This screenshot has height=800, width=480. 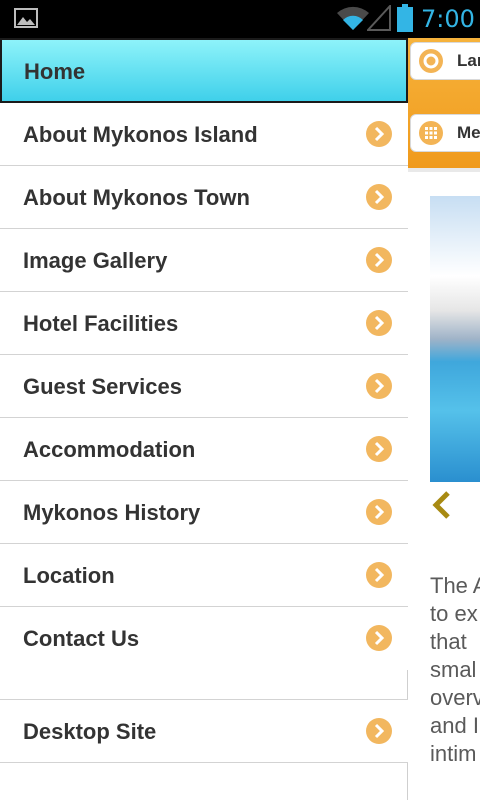 What do you see at coordinates (431, 61) in the screenshot?
I see `gear-icon` at bounding box center [431, 61].